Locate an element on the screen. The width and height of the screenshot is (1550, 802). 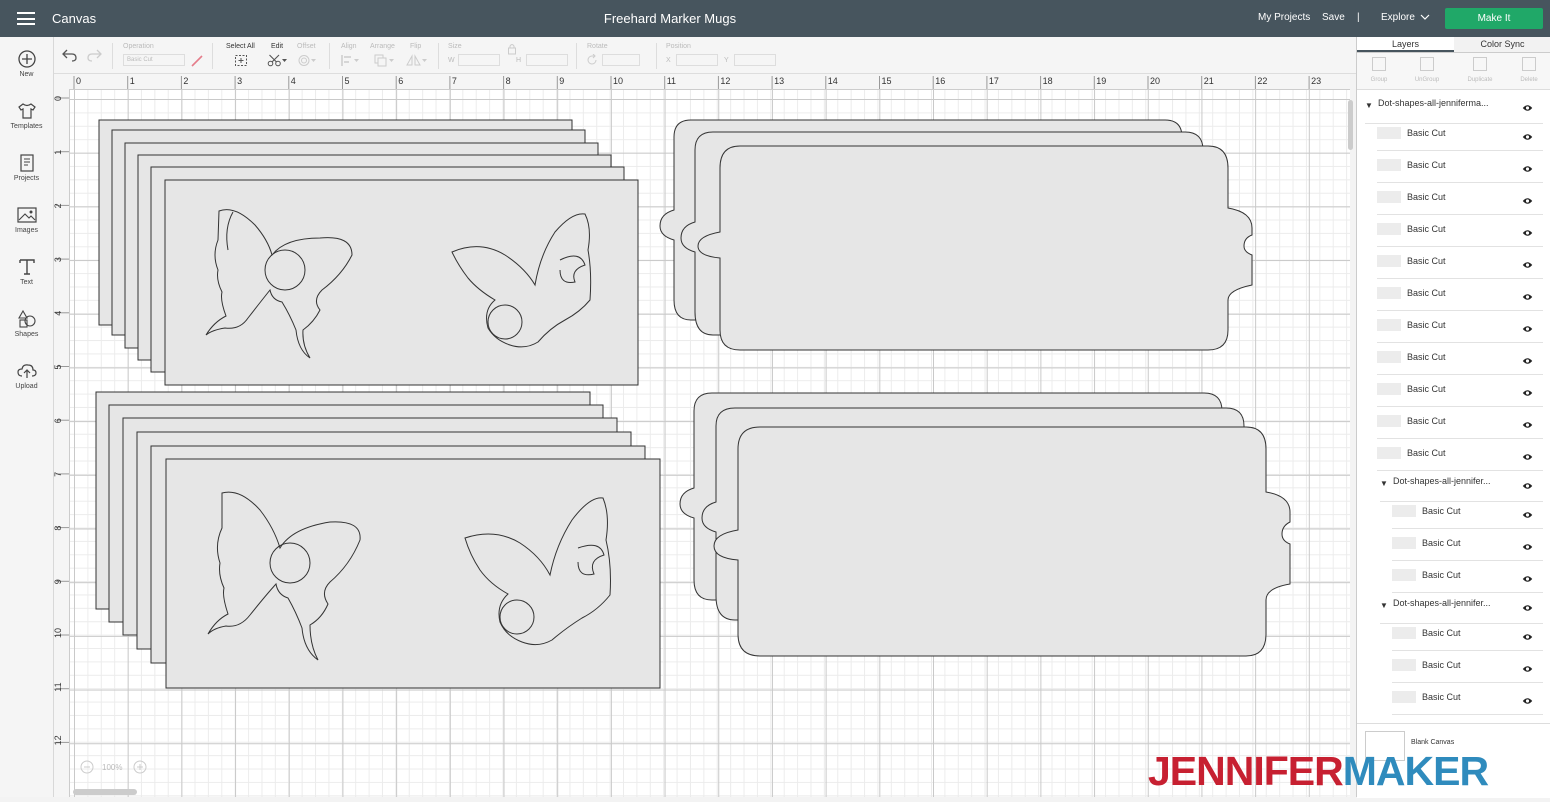
save-link: Save is located at coordinates (1333, 17).